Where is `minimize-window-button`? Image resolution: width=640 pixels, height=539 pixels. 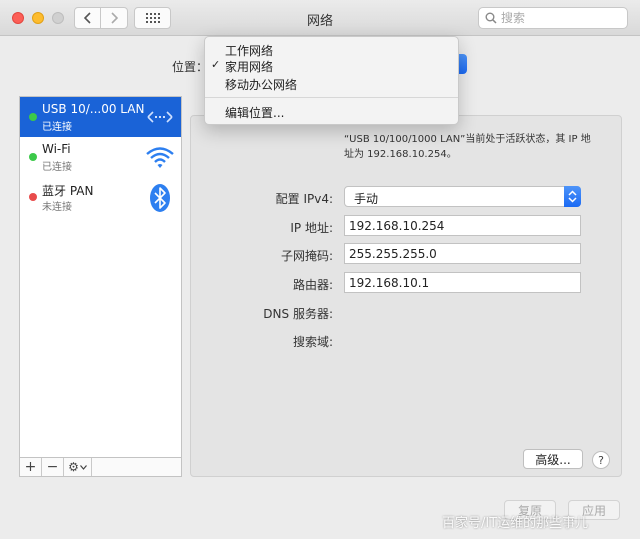 minimize-window-button is located at coordinates (38, 18).